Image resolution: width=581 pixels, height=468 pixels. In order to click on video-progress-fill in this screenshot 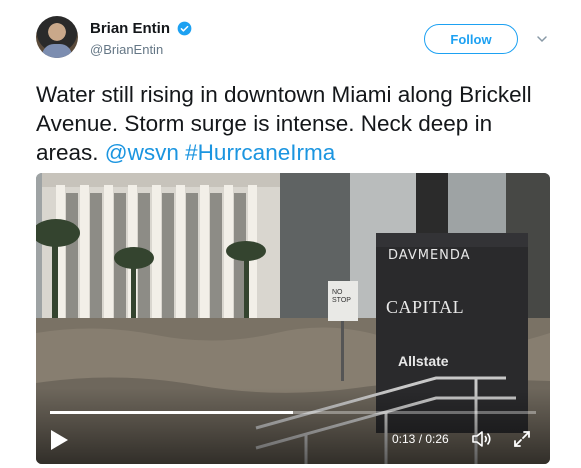, I will do `click(171, 412)`.